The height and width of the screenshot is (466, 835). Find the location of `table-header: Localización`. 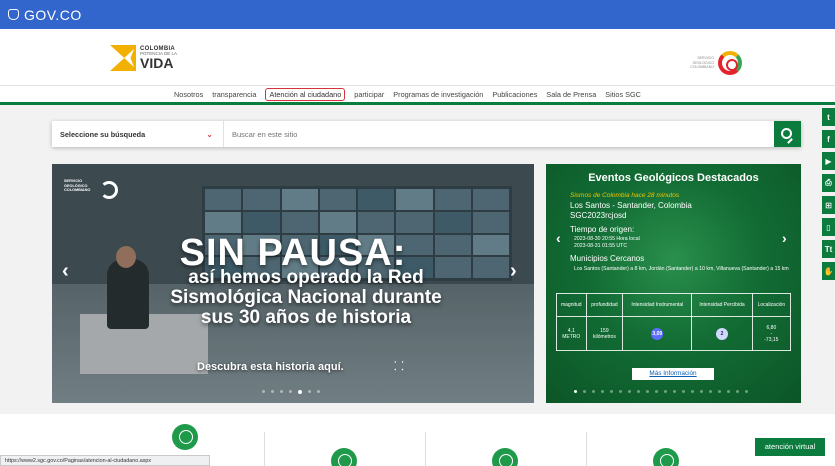

table-header: Localización is located at coordinates (771, 305).